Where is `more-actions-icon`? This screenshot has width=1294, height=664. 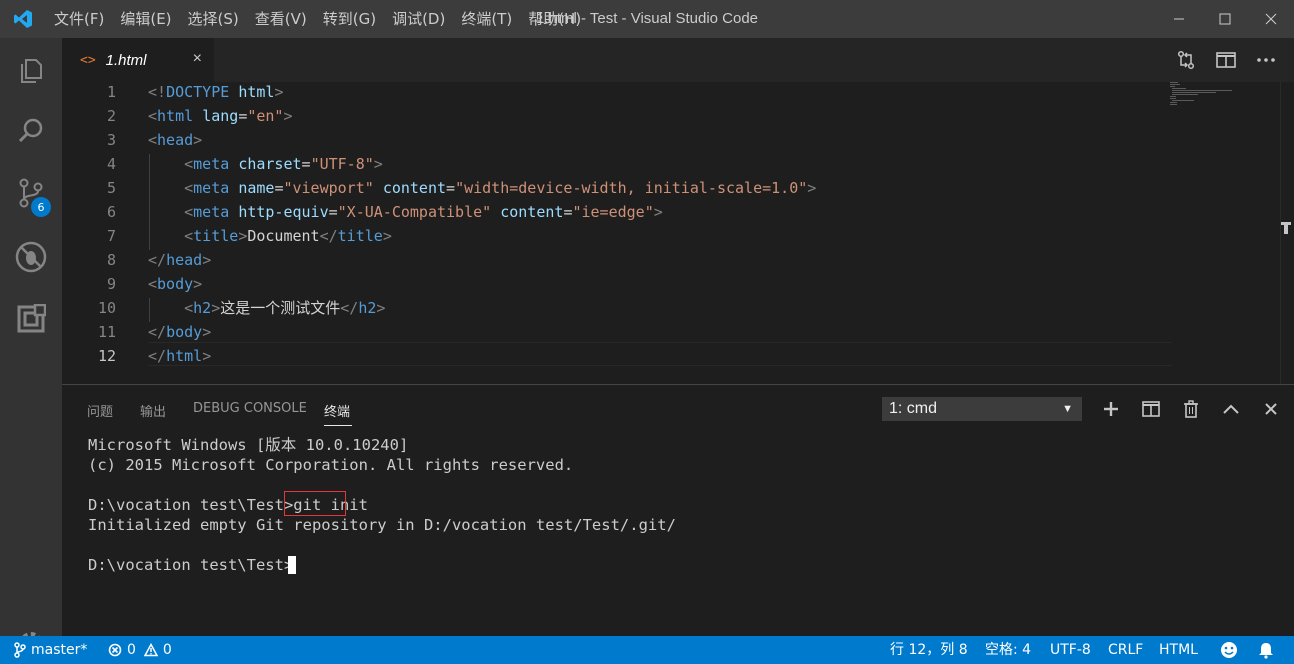 more-actions-icon is located at coordinates (1266, 60).